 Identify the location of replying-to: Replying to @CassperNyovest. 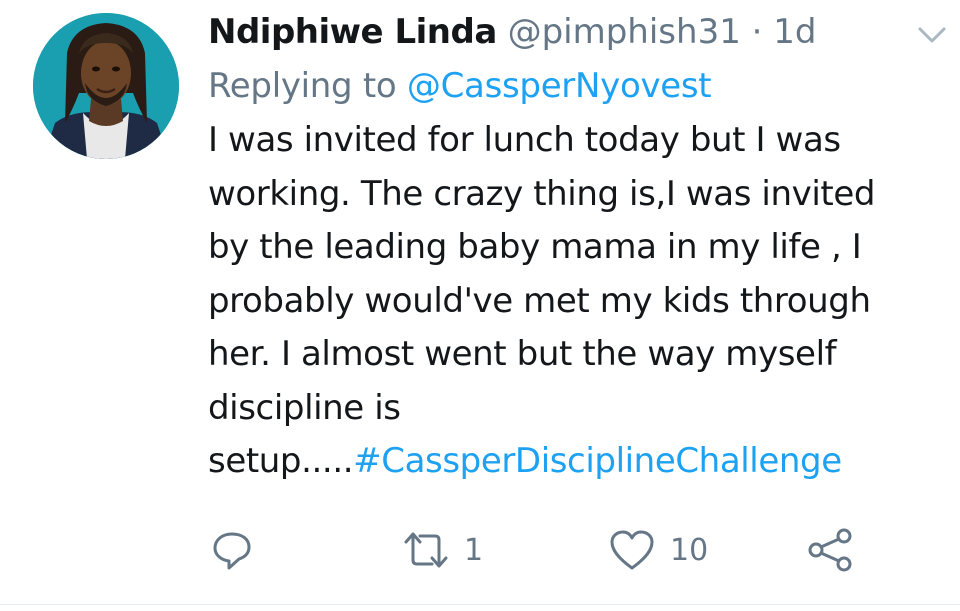
(578, 86).